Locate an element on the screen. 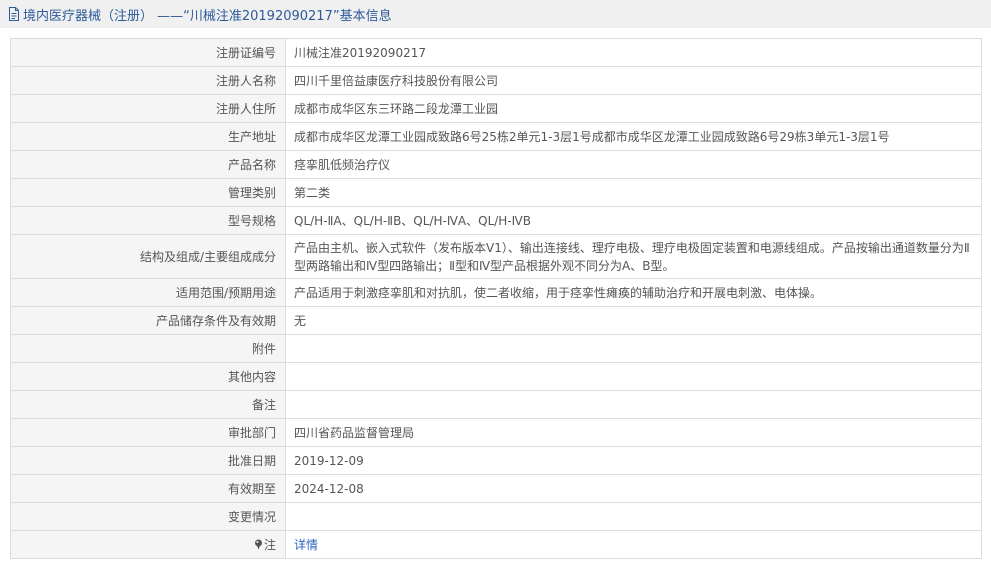 Image resolution: width=991 pixels, height=581 pixels. row-value: 痉挛肌低频治疗仪 is located at coordinates (633, 164).